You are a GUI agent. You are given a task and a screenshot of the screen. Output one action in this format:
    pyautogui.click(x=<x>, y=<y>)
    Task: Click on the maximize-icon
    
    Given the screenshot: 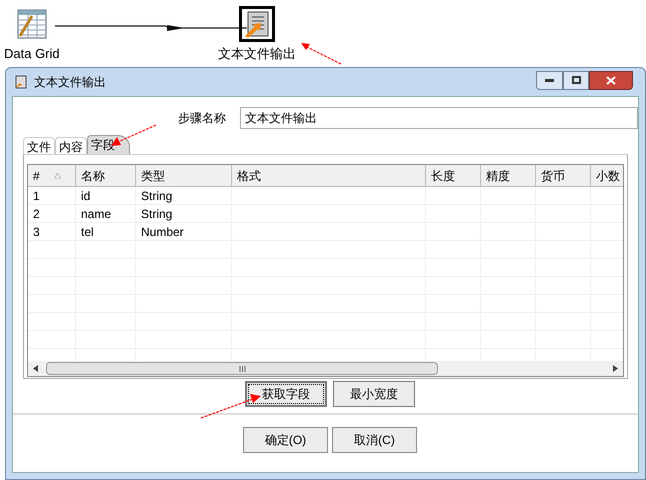 What is the action you would take?
    pyautogui.click(x=576, y=80)
    